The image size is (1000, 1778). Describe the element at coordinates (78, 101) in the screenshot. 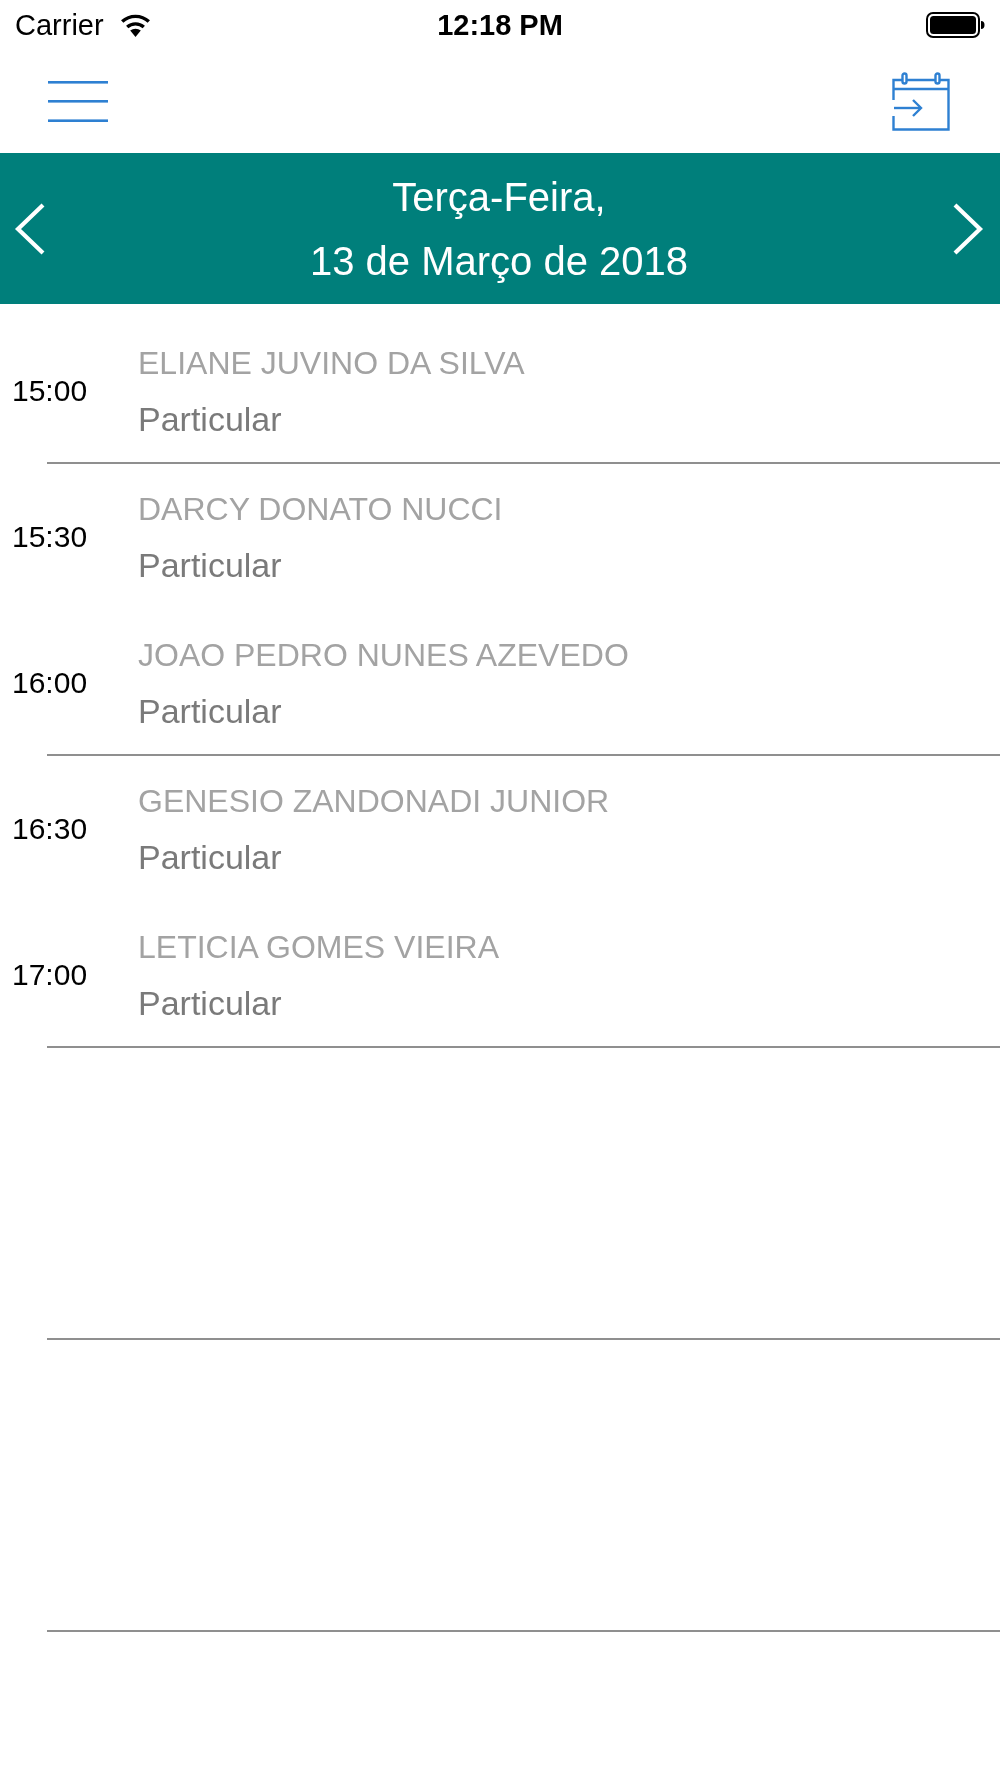

I see `menu-icon` at that location.